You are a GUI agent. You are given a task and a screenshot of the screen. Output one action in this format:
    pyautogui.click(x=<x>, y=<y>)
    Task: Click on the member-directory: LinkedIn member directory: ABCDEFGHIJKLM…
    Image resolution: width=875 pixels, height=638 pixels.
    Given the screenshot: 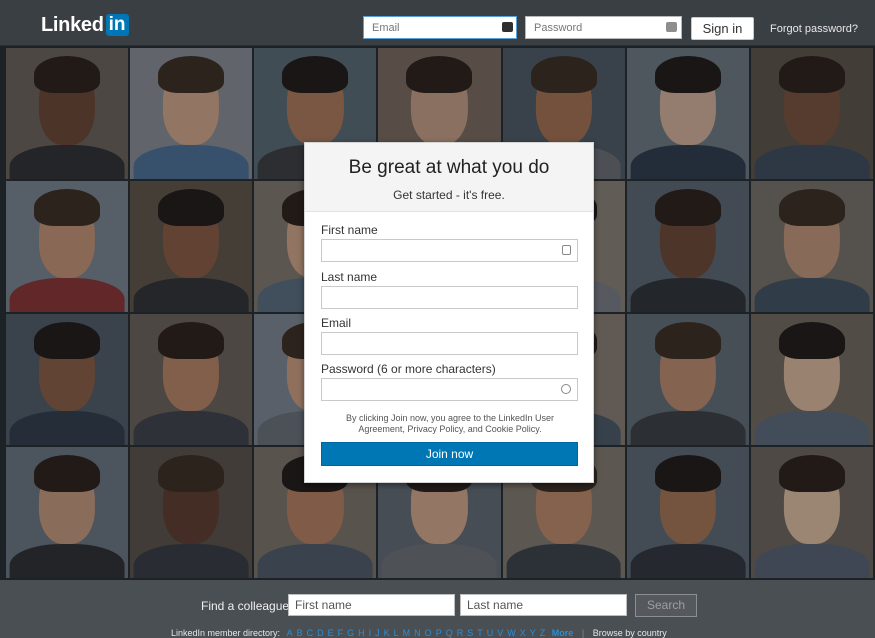 What is the action you would take?
    pyautogui.click(x=419, y=633)
    